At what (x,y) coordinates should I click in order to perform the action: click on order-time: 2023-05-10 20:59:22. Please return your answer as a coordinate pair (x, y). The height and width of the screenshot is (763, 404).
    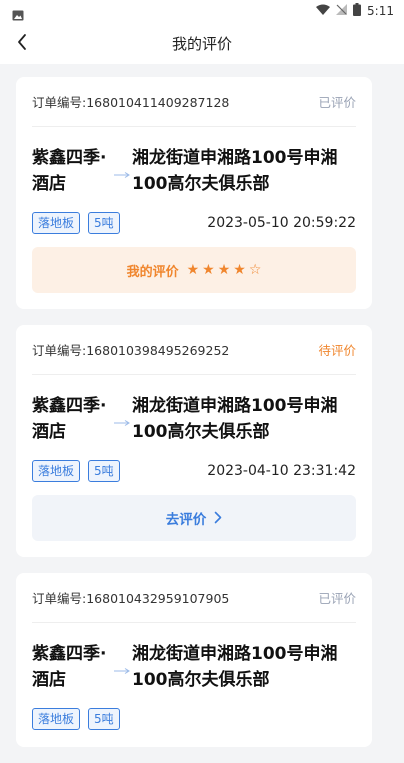
    Looking at the image, I should click on (281, 223).